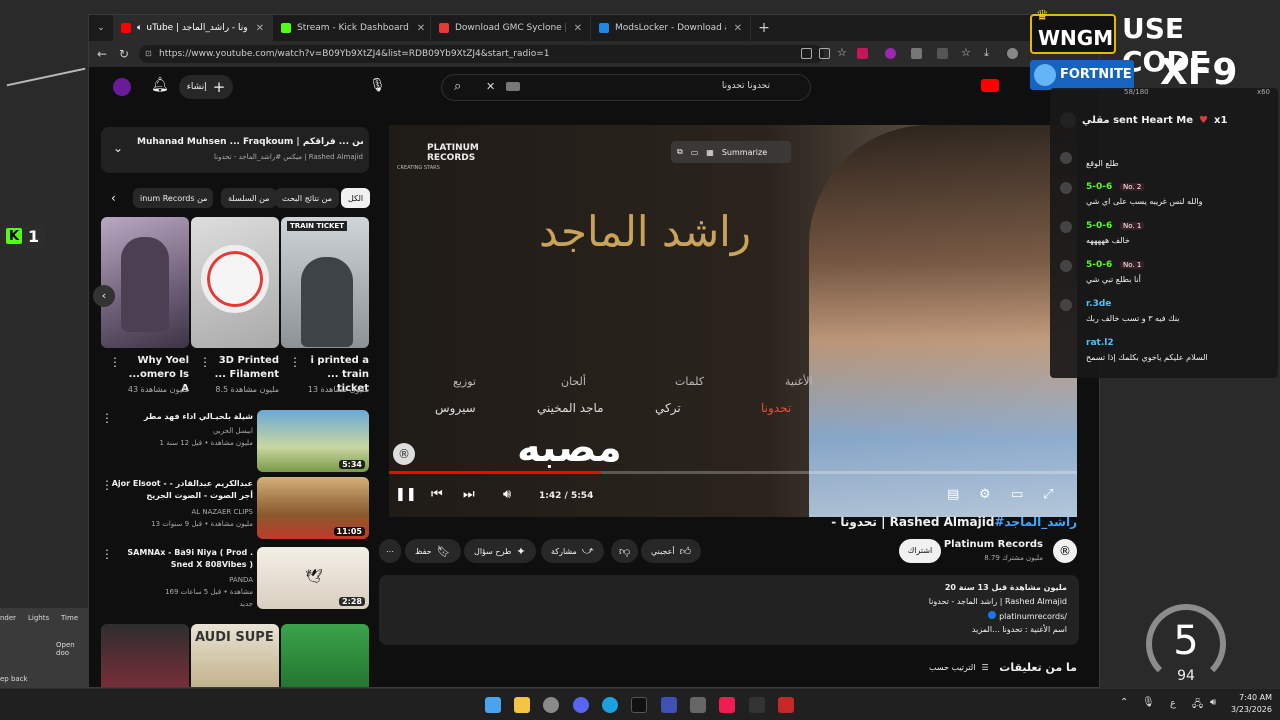 The width and height of the screenshot is (1280, 720). Describe the element at coordinates (890, 53) in the screenshot. I see `extension-purple-icon` at that location.